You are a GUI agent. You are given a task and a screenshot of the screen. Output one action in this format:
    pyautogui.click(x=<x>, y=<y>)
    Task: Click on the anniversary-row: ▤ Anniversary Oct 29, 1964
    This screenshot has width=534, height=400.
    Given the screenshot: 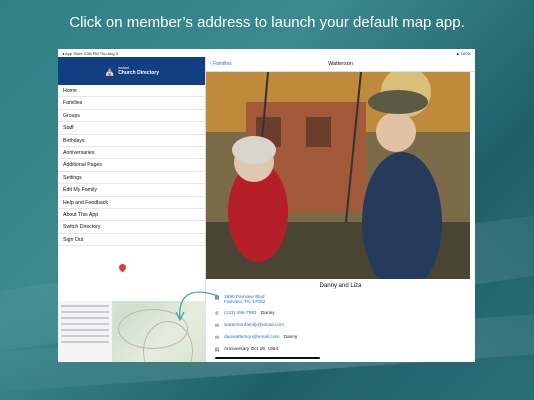 What is the action you would take?
    pyautogui.click(x=339, y=350)
    